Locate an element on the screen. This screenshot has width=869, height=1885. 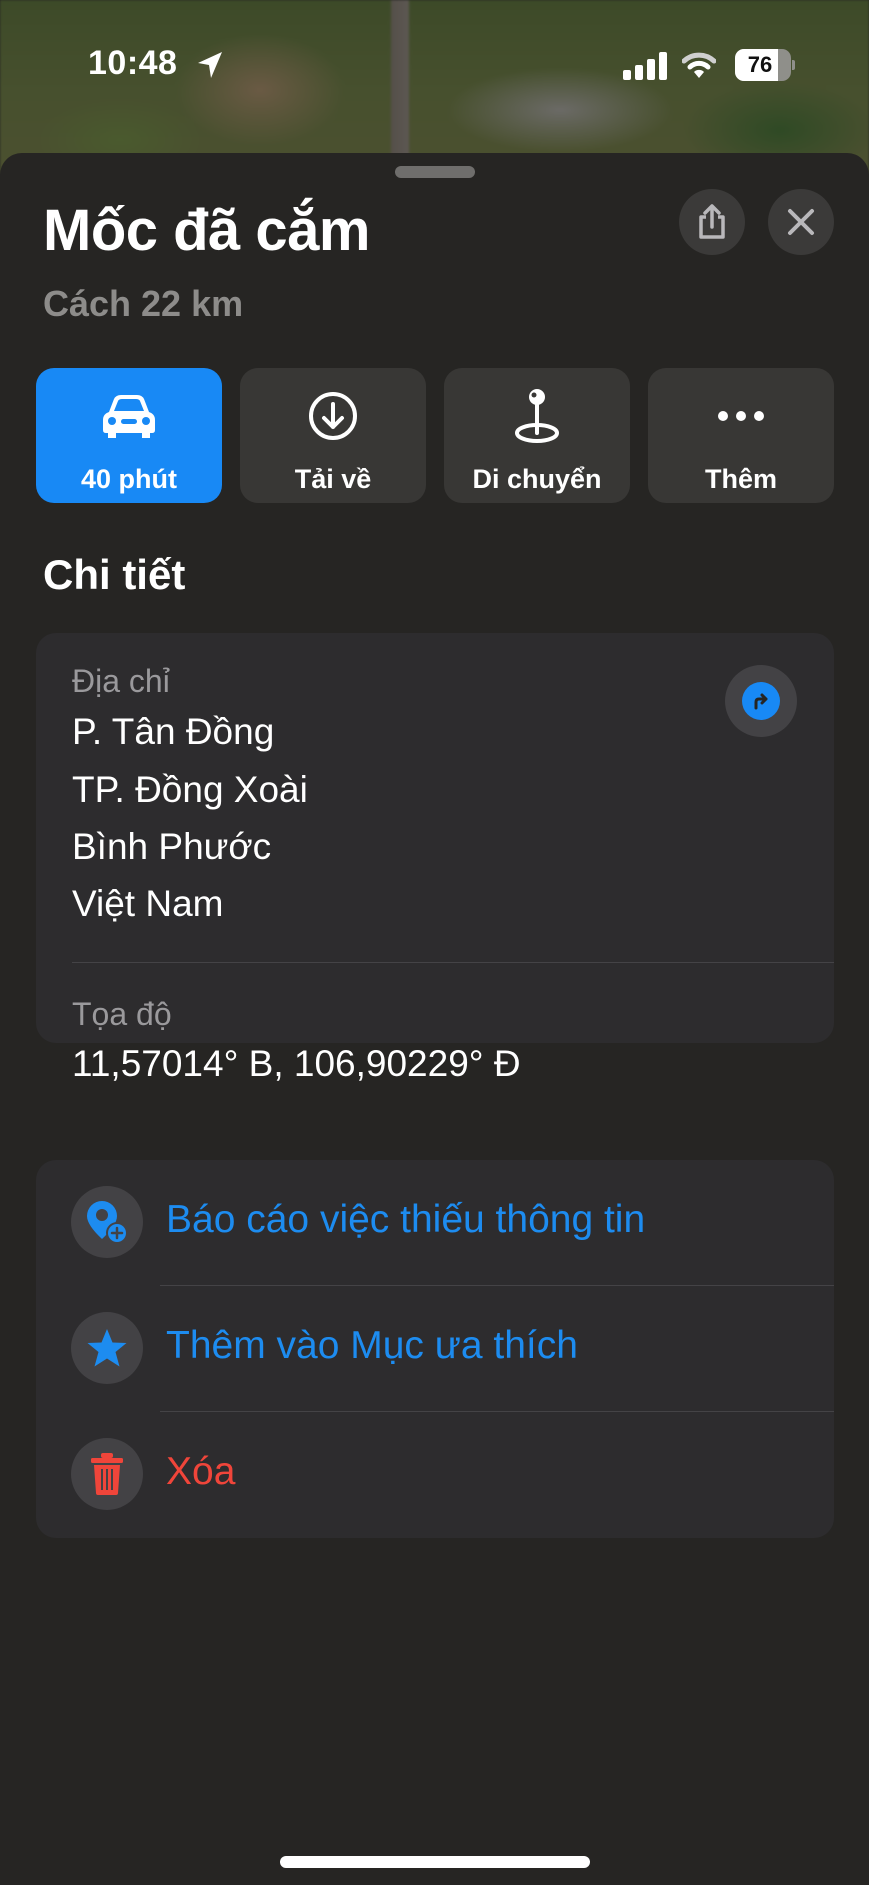
place-title: Mốc đã cắm is located at coordinates (207, 230).